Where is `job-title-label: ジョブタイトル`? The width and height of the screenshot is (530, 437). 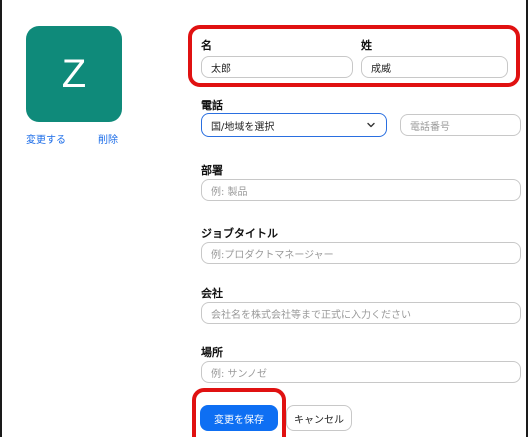
job-title-label: ジョブタイトル is located at coordinates (239, 233).